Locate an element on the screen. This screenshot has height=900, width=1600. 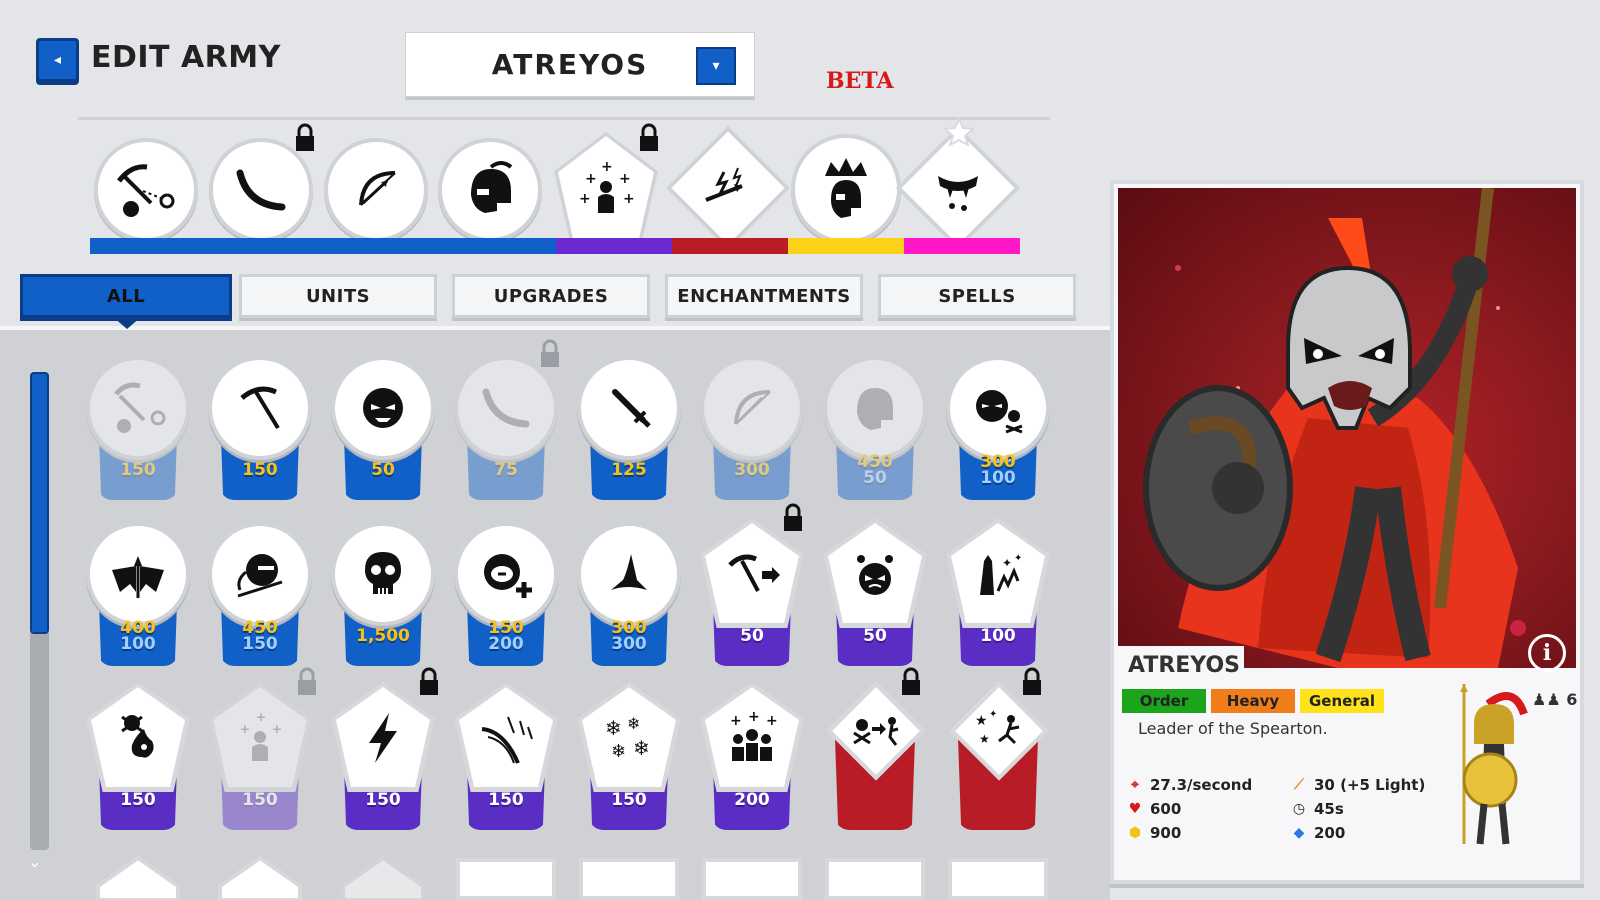
tab-spells: SPELLS is located at coordinates (977, 296).